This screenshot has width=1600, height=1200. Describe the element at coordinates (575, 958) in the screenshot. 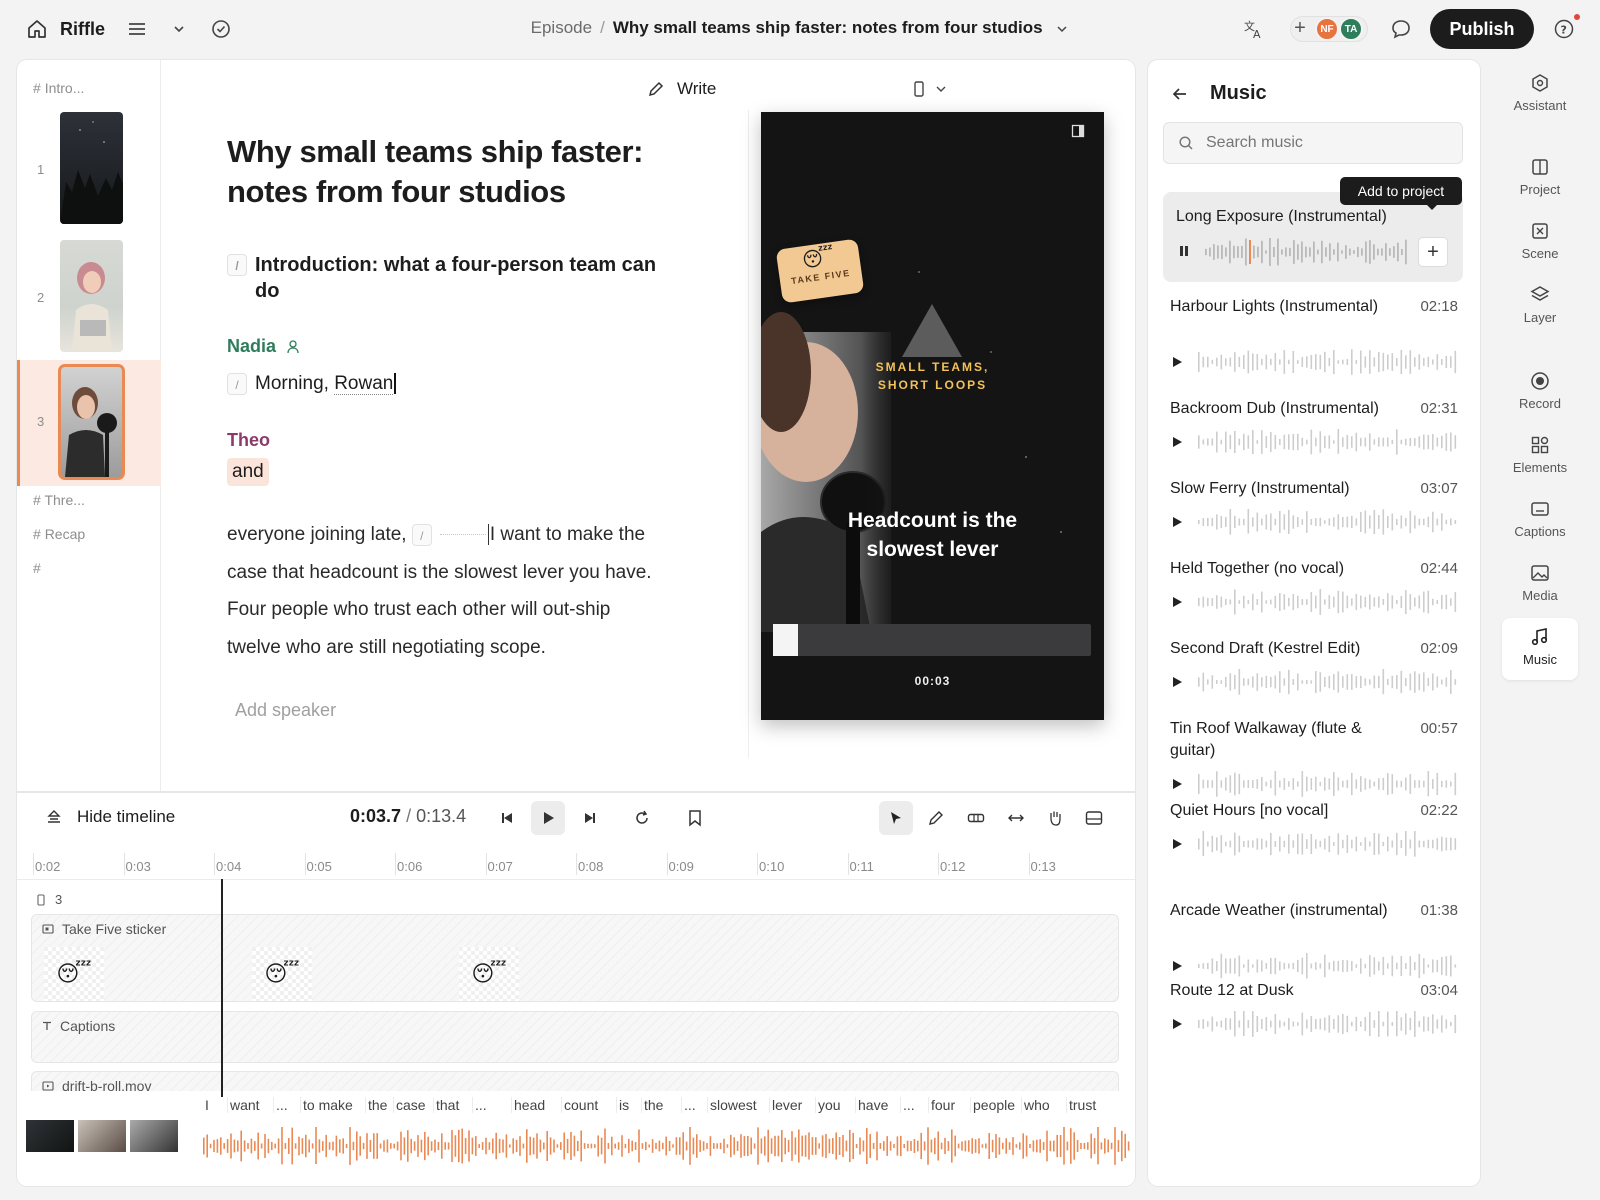

I see `track-sticker: Take Five sticker 😴 😴 😴` at that location.